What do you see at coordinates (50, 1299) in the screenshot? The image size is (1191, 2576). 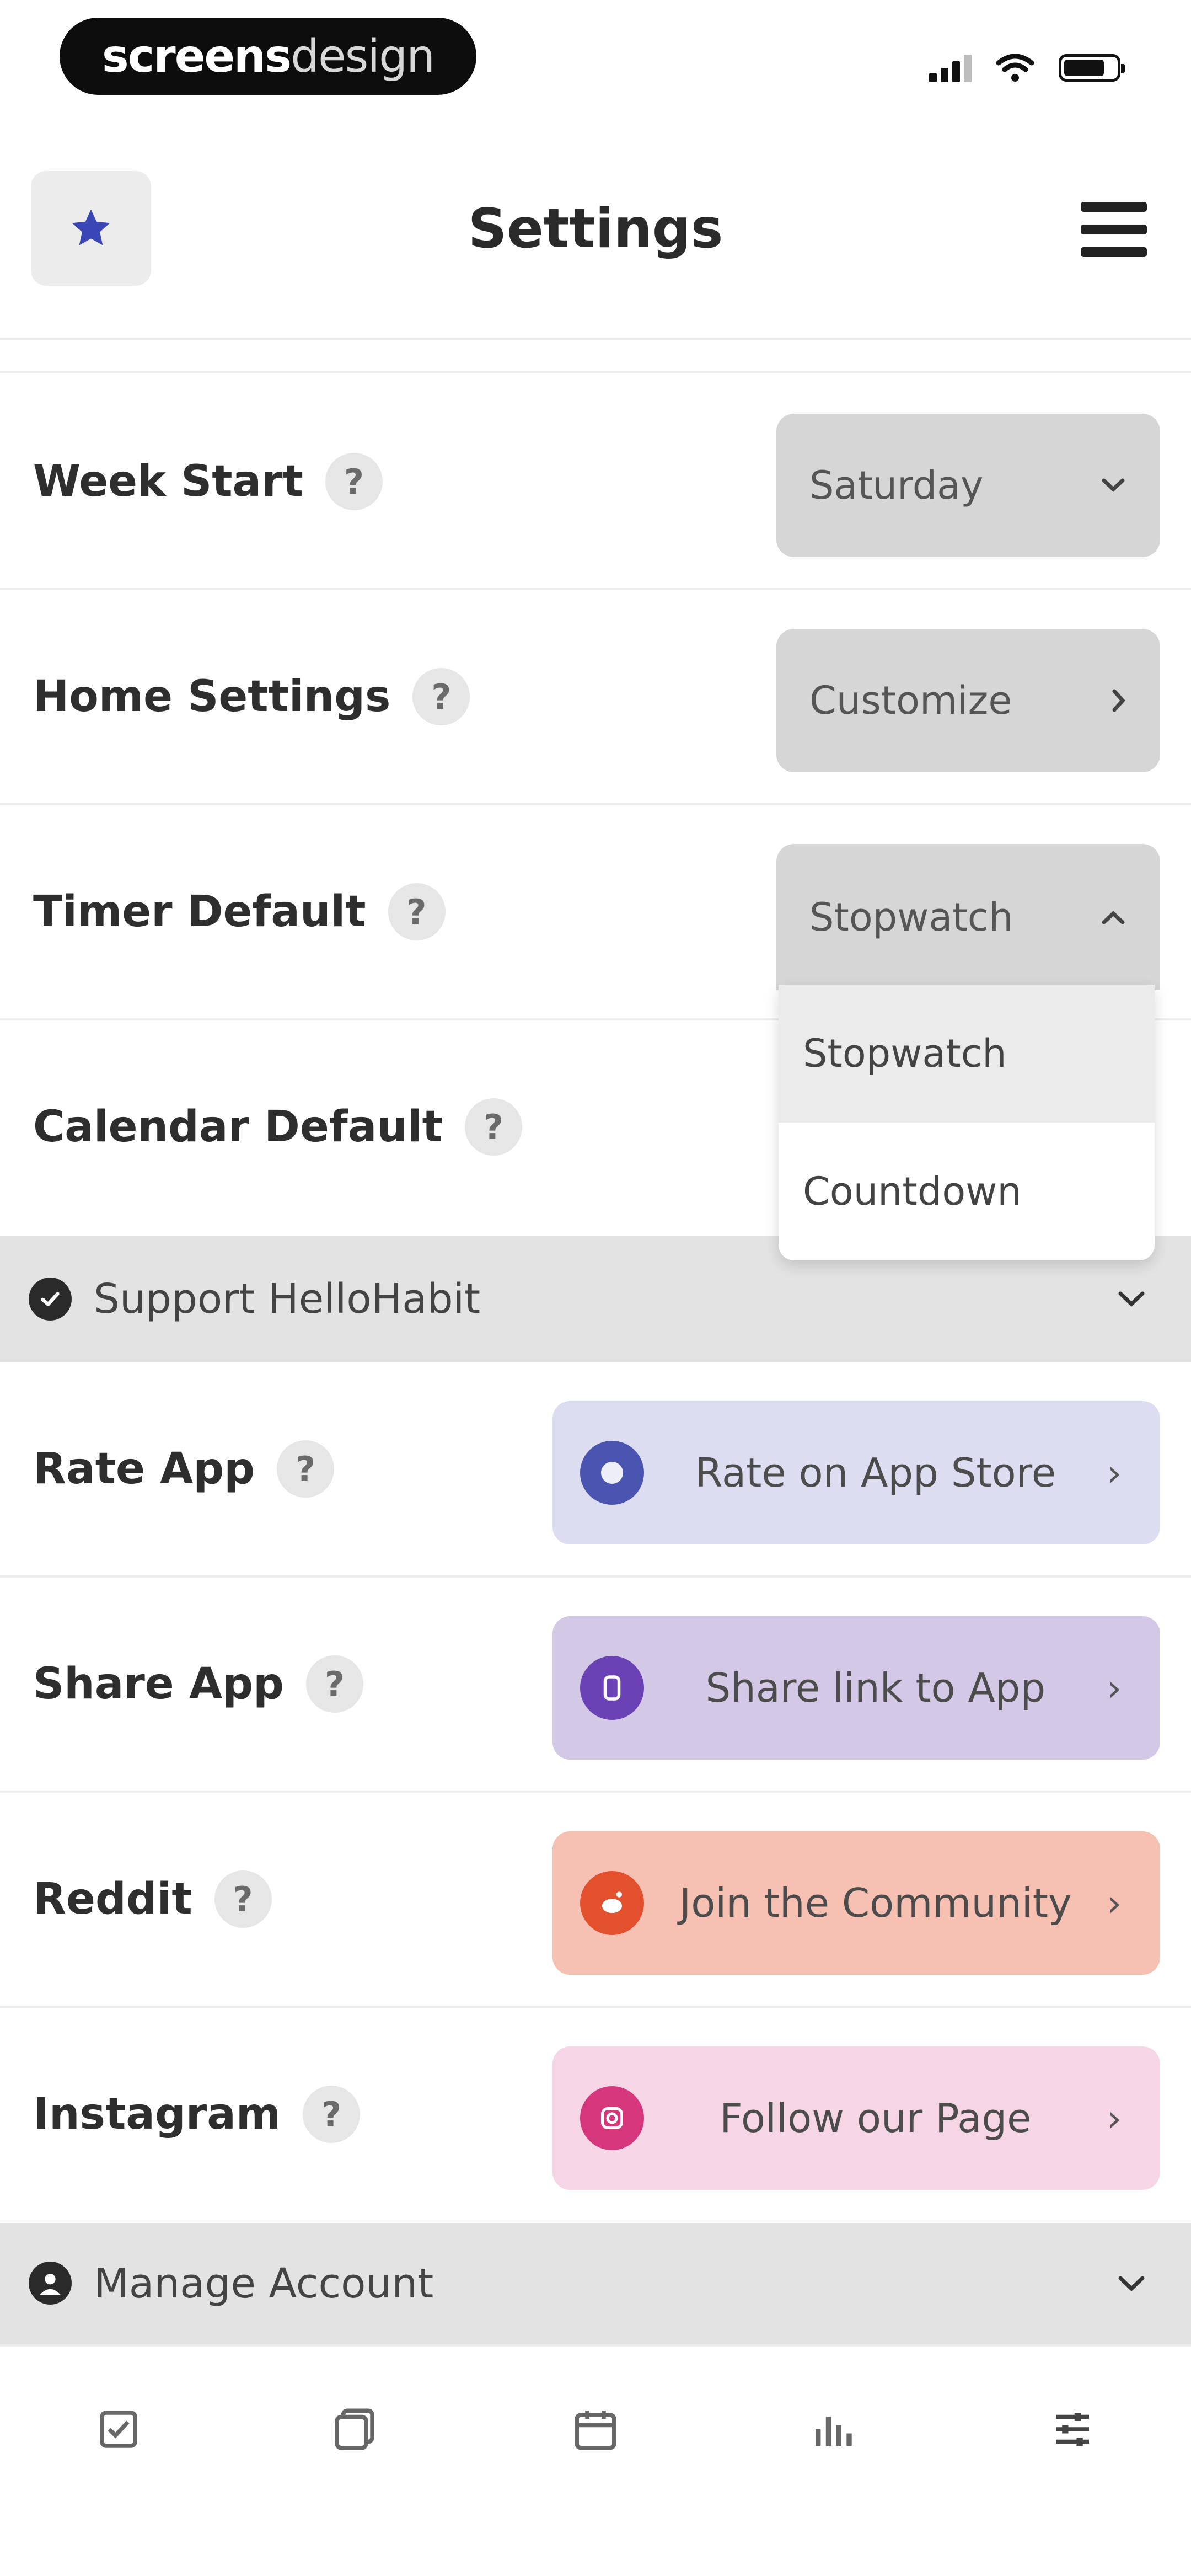 I see `check-circle-icon` at bounding box center [50, 1299].